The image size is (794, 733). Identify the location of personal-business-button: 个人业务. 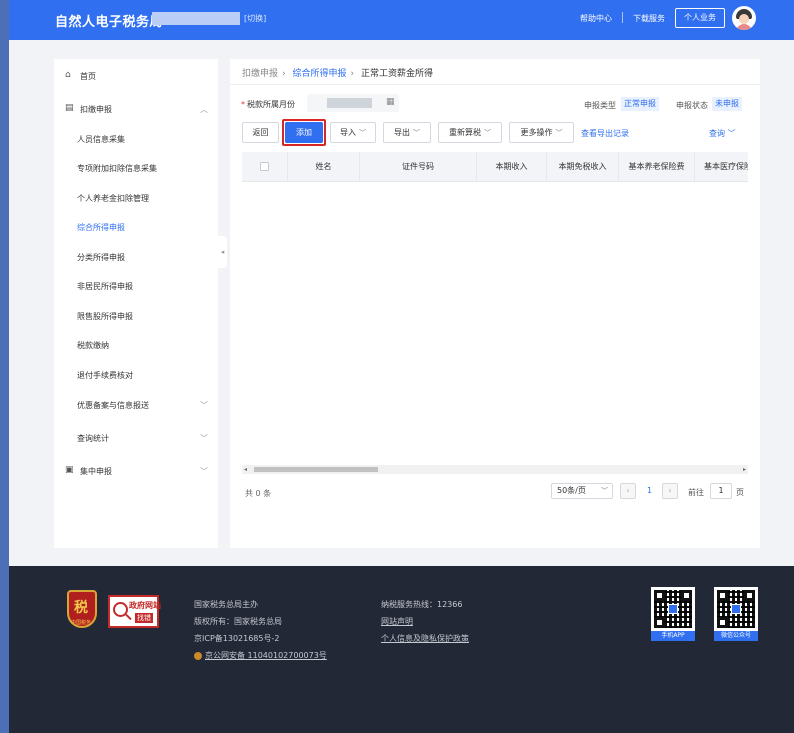
(700, 18).